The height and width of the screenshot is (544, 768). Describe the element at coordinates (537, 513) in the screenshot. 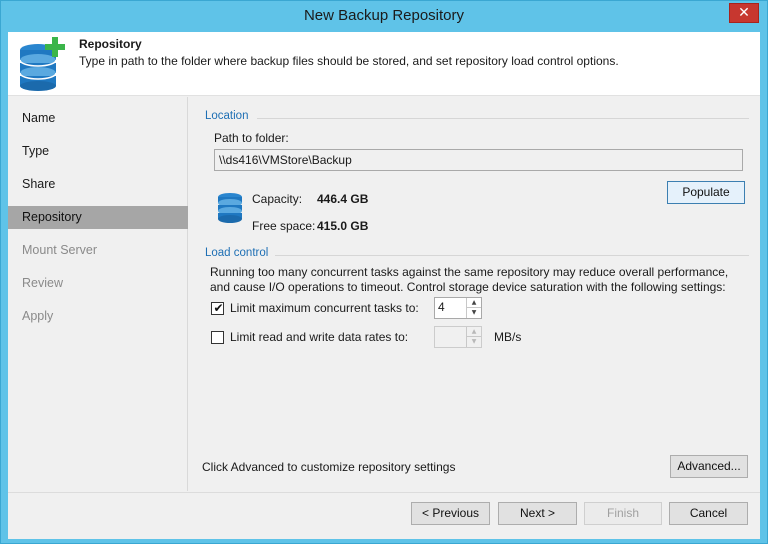

I see `next-button: Next >` at that location.